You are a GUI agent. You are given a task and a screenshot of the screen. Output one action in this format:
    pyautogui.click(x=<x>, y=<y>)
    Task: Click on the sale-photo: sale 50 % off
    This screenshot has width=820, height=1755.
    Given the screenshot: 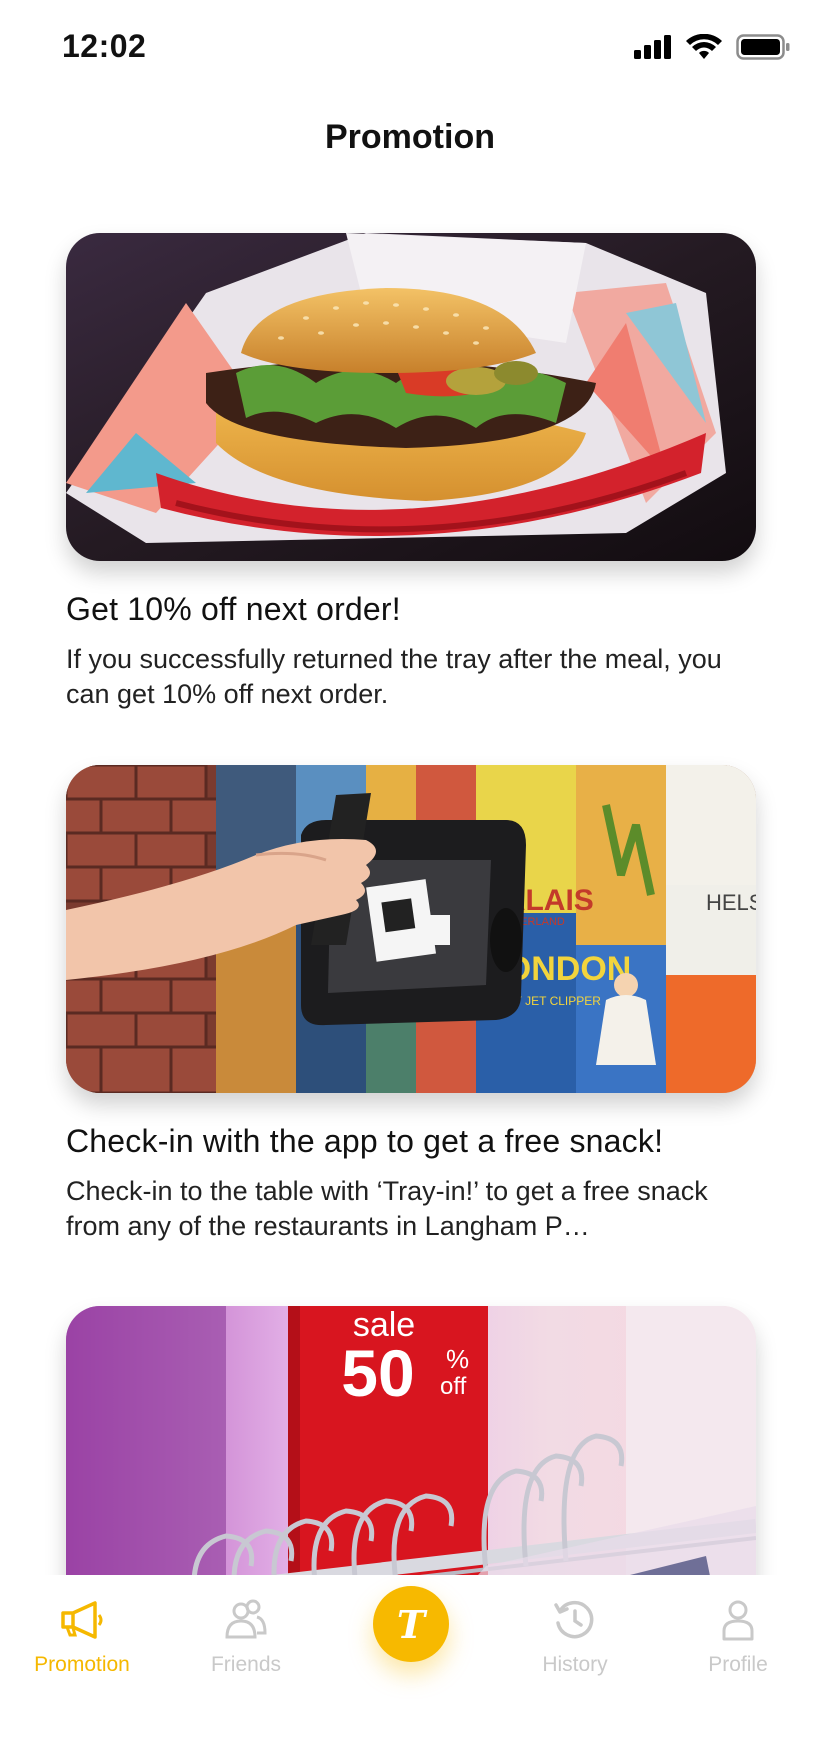 What is the action you would take?
    pyautogui.click(x=411, y=1440)
    